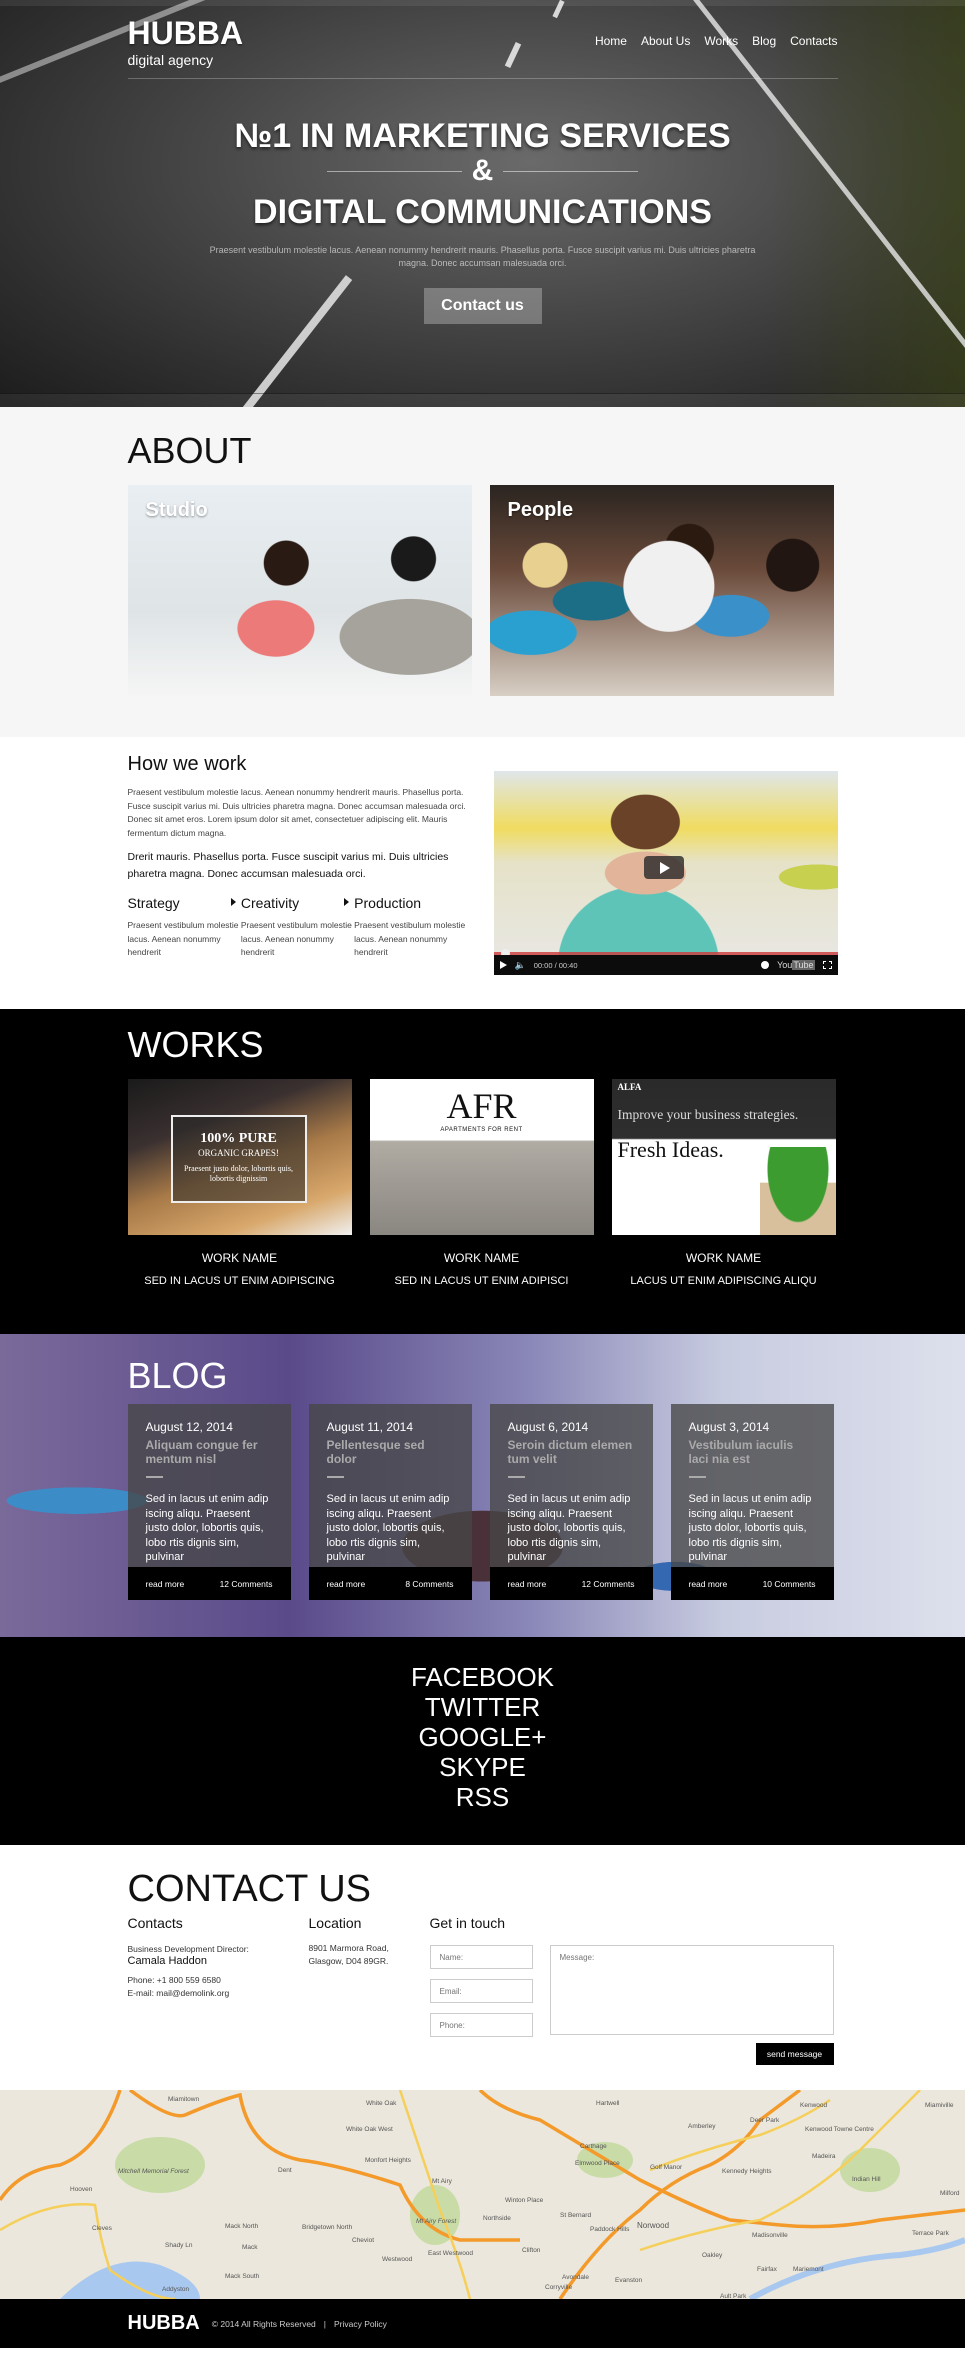 The image size is (965, 2358). Describe the element at coordinates (327, 2227) in the screenshot. I see `map-label: Bridgetown North` at that location.